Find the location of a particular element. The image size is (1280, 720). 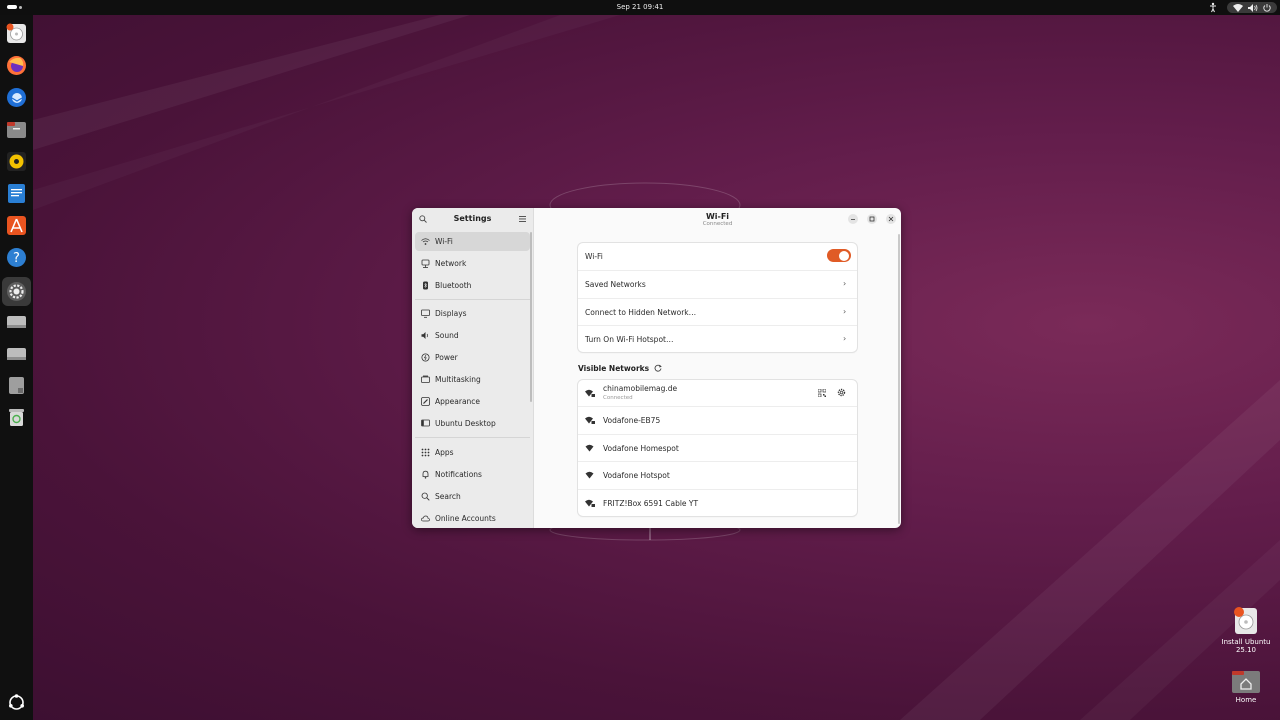

wifi-icon is located at coordinates (425, 241).